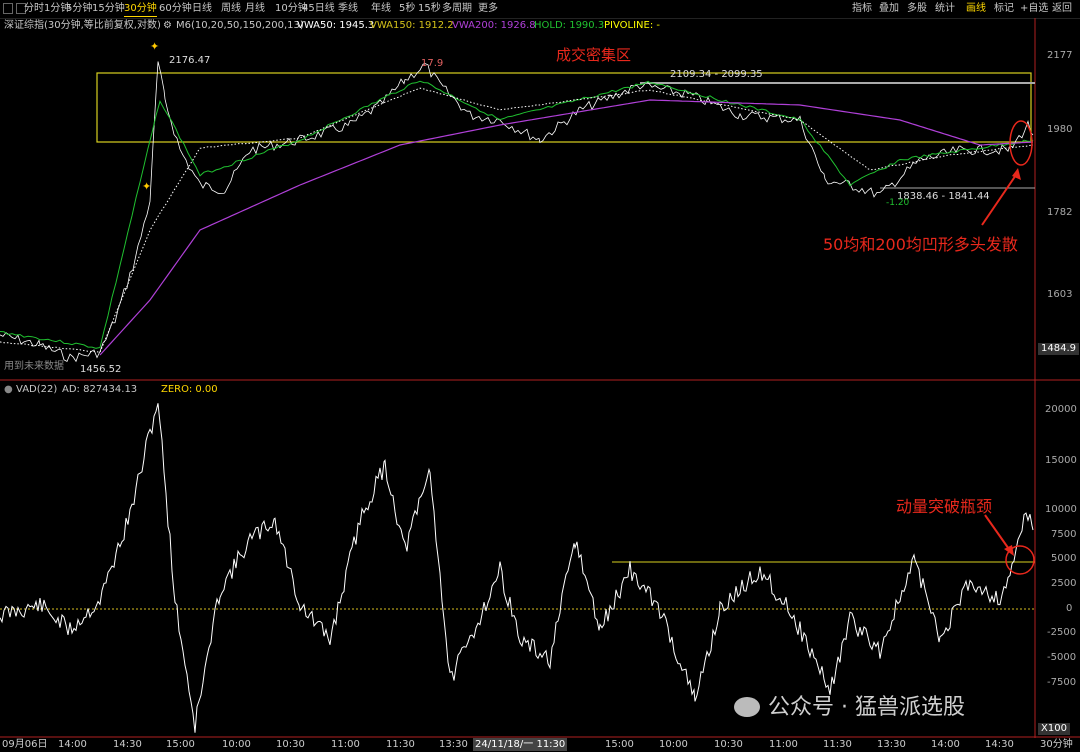  Describe the element at coordinates (1064, 583) in the screenshot. I see `sub-y-tick: 2500` at that location.